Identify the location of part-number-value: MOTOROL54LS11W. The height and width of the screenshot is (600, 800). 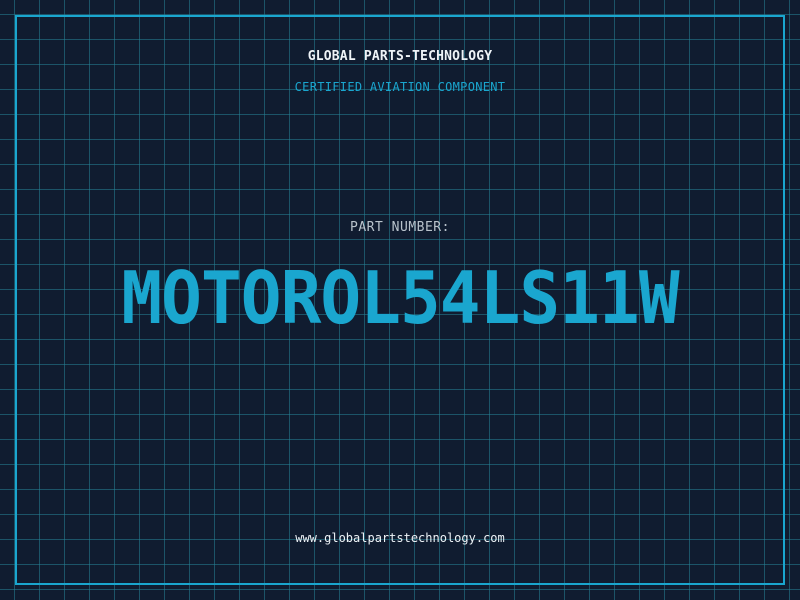
(400, 298).